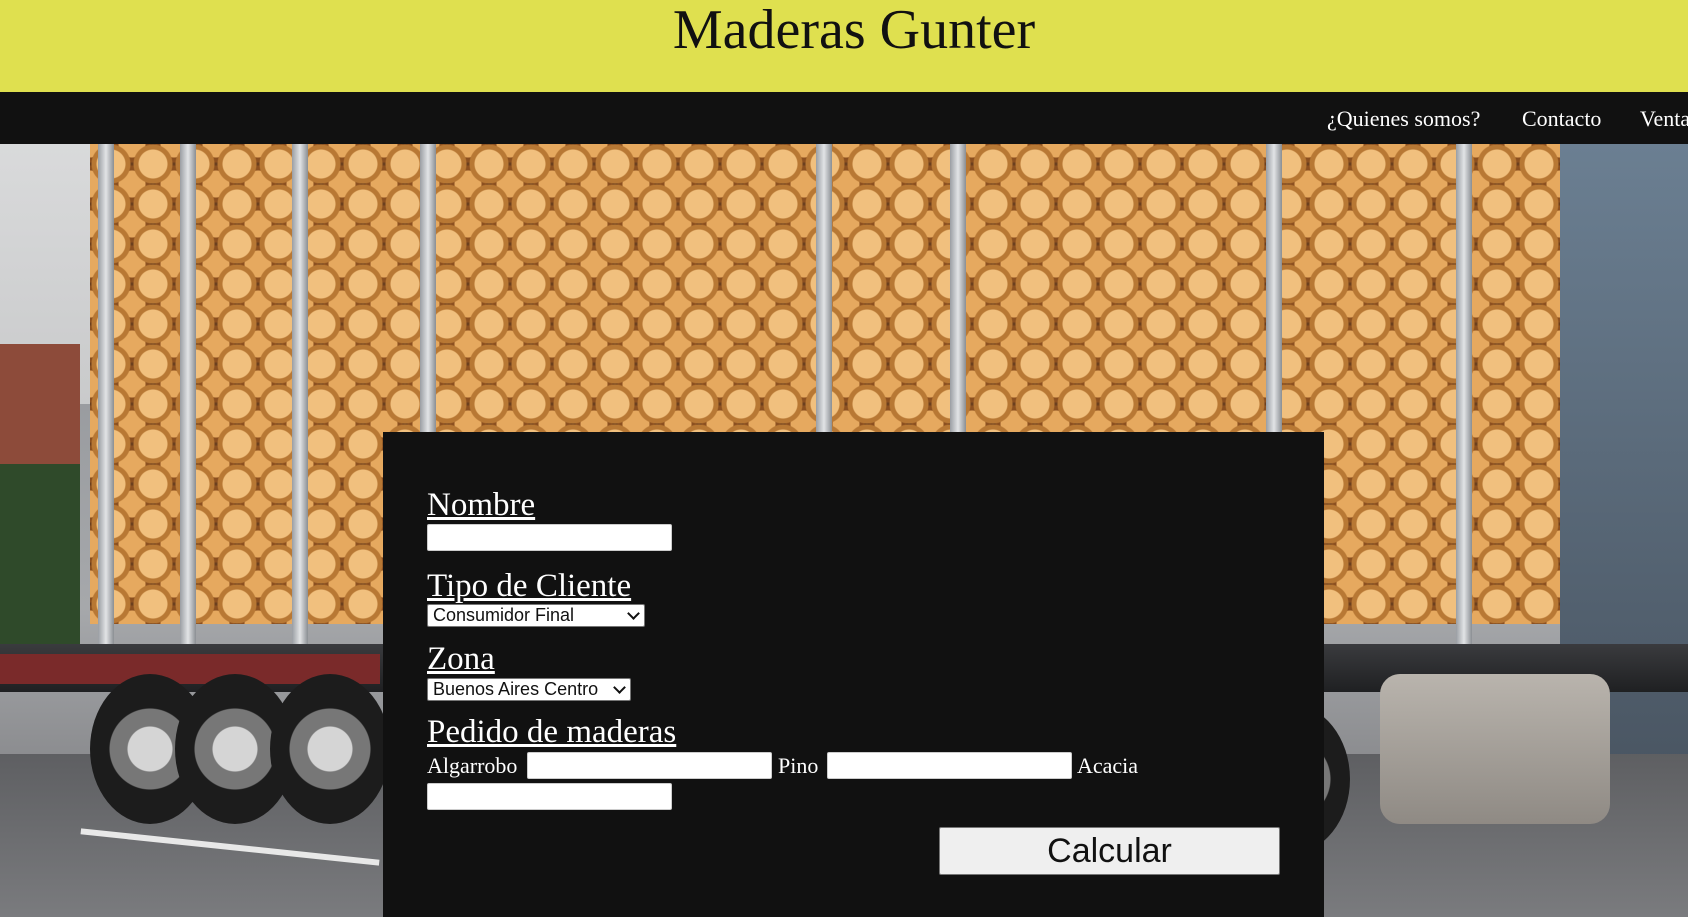 The height and width of the screenshot is (917, 1688). What do you see at coordinates (549, 537) in the screenshot?
I see `nombre-input` at bounding box center [549, 537].